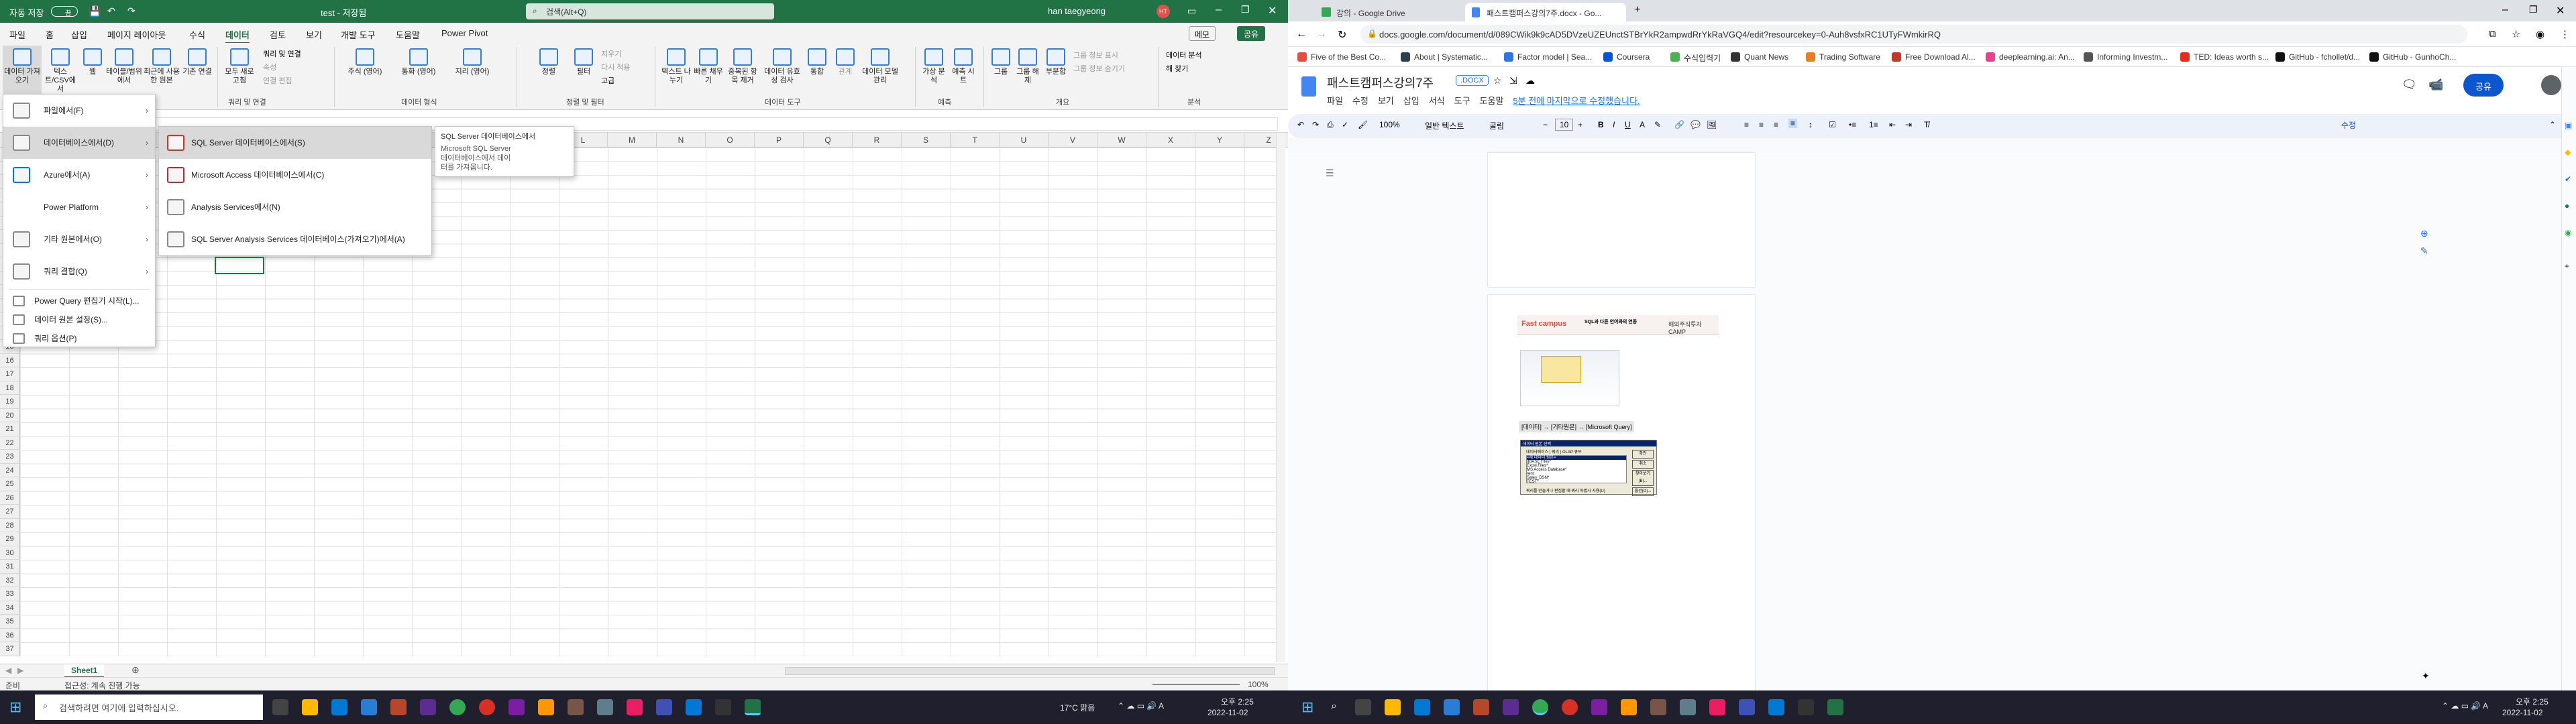 The width and height of the screenshot is (2576, 724). I want to click on file-explorer-icon, so click(310, 707).